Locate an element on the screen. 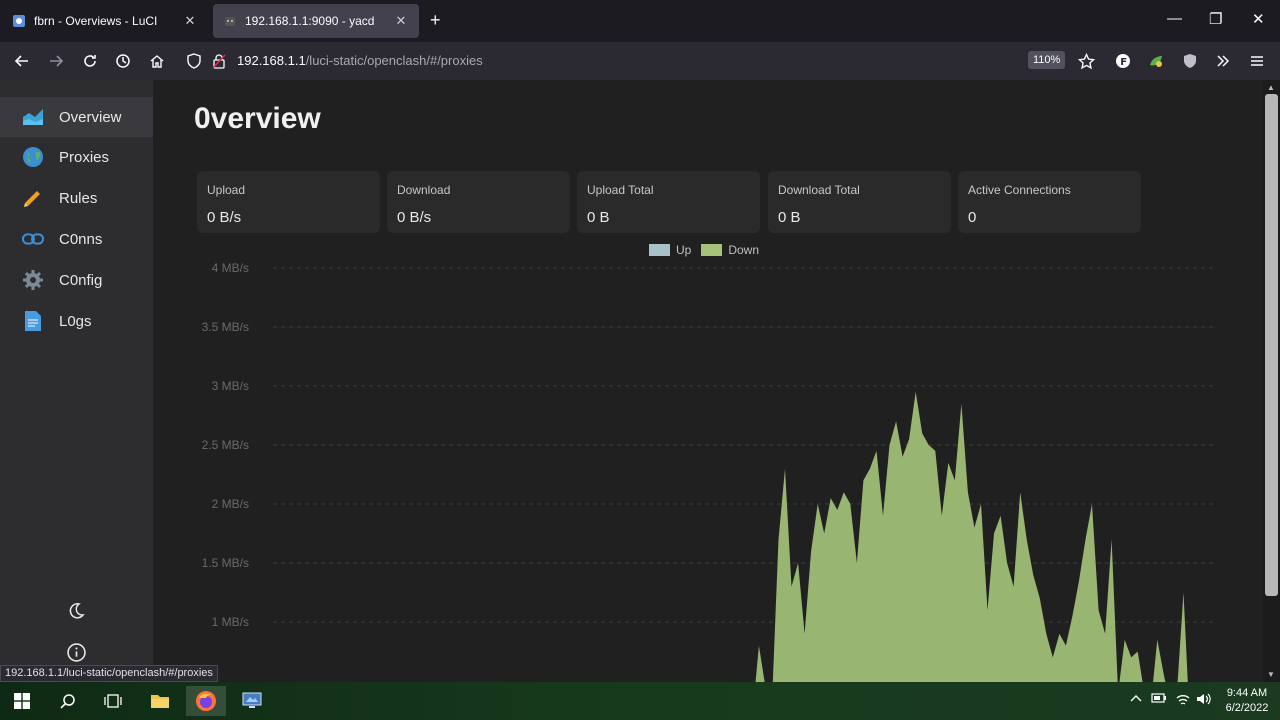 This screenshot has height=720, width=1280. info-icon is located at coordinates (76, 652).